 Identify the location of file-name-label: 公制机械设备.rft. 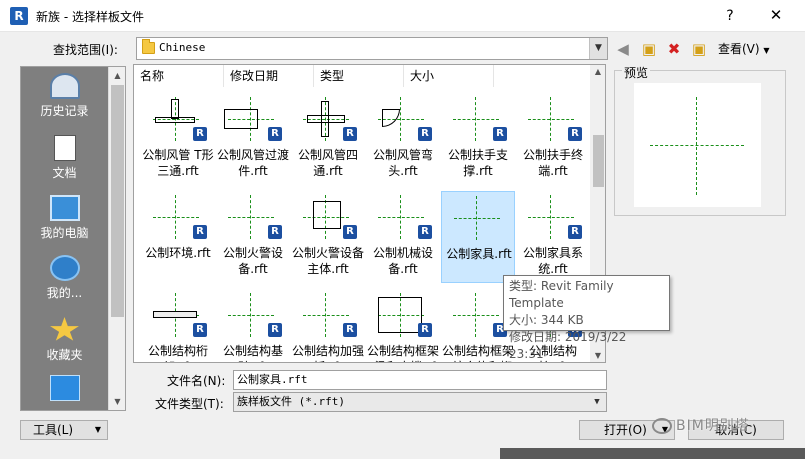
(402, 261).